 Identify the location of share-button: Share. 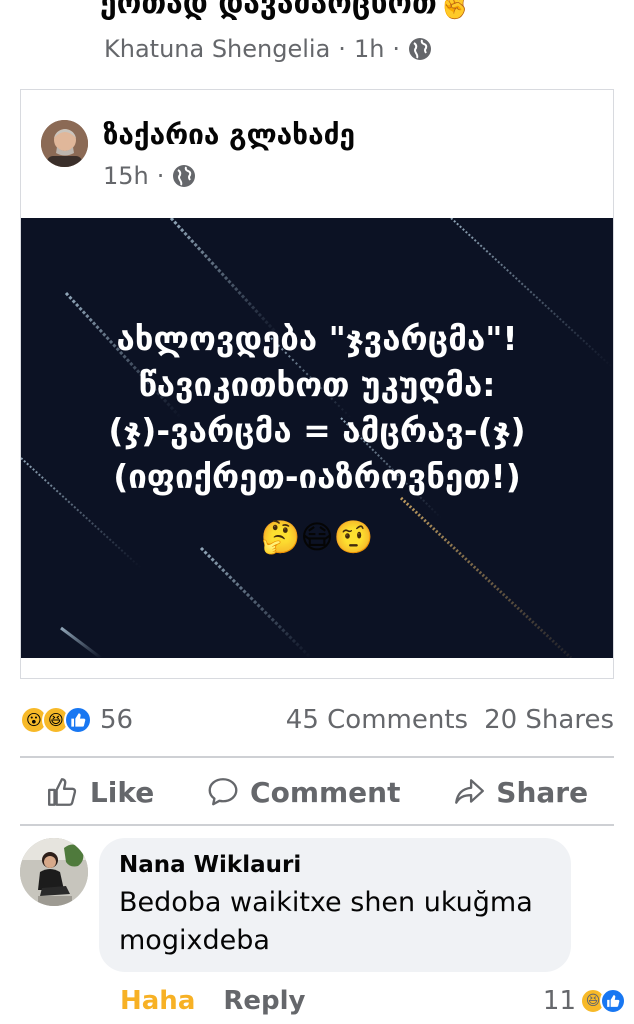
(520, 792).